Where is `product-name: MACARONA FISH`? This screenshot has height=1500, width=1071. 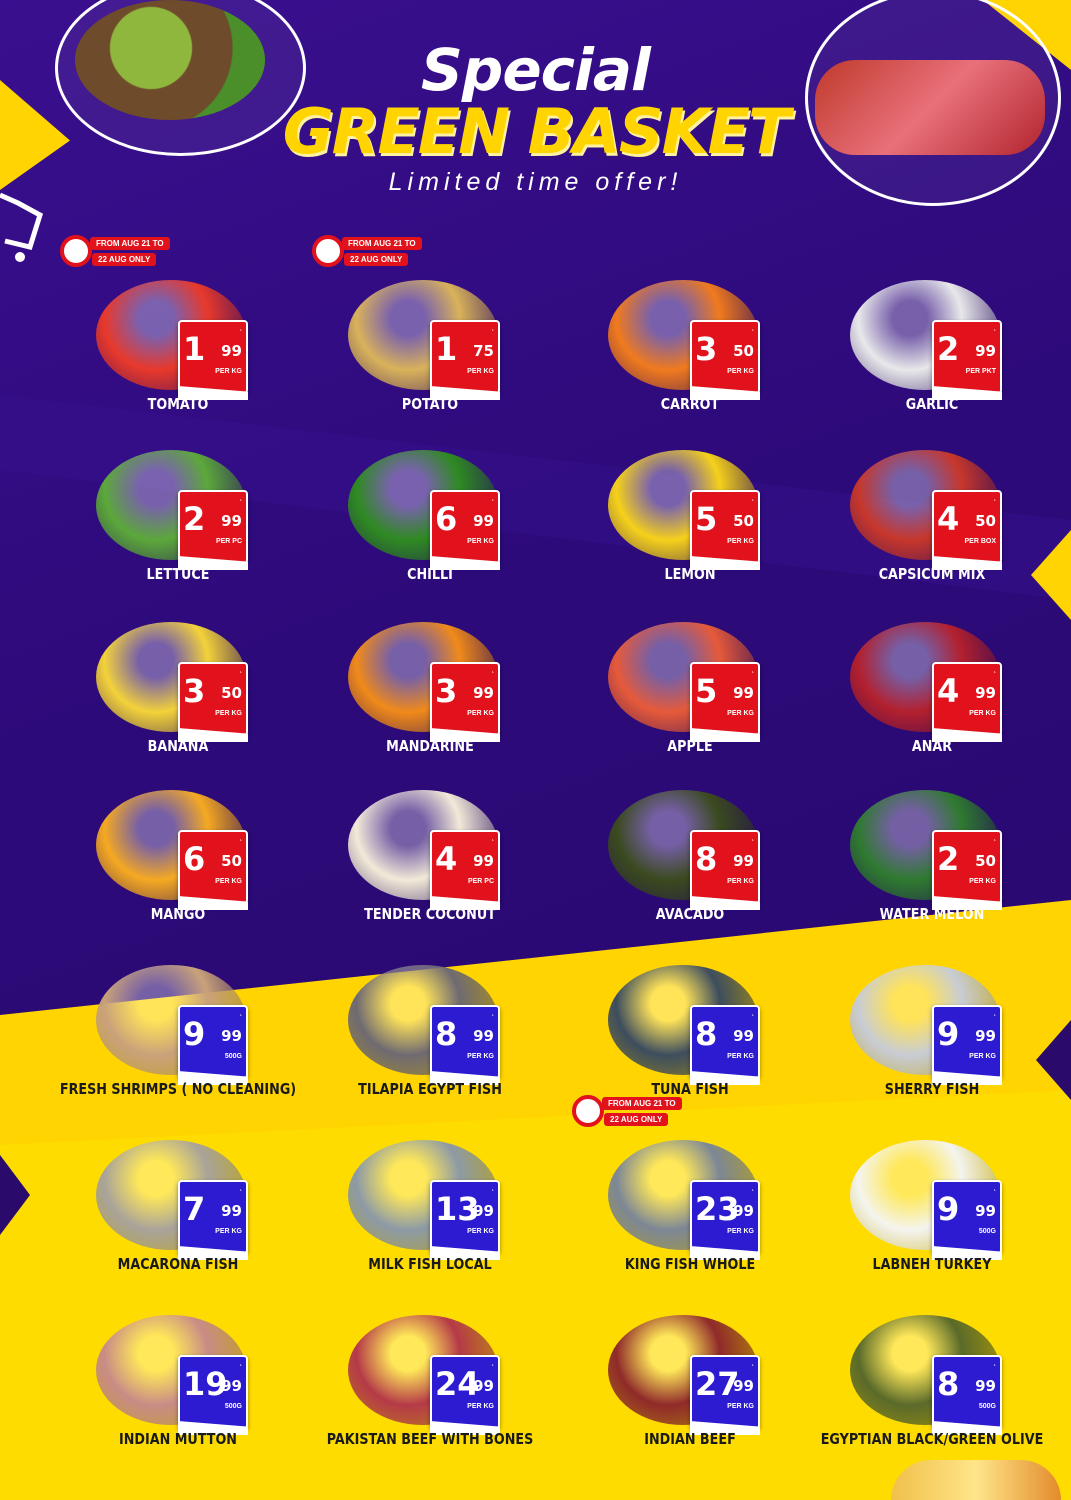
product-name: MACARONA FISH is located at coordinates (178, 1264).